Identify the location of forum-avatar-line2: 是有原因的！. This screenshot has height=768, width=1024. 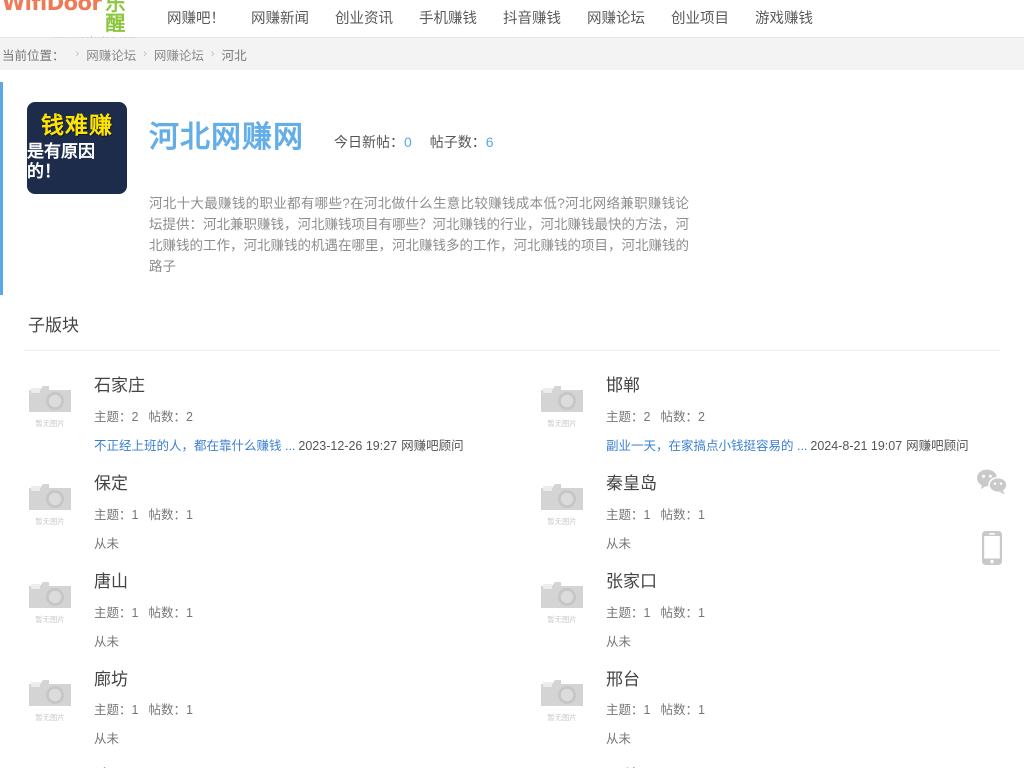
(61, 161).